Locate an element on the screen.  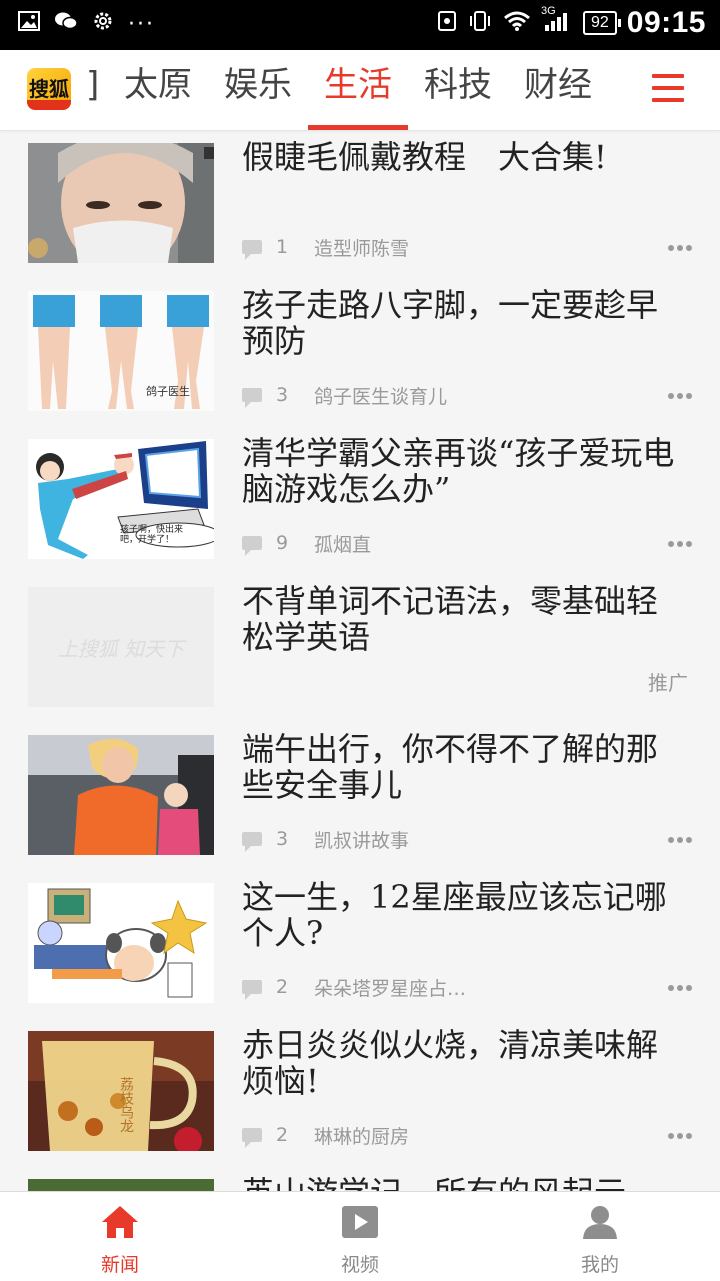
nav-profile: 我的 is located at coordinates (600, 1236).